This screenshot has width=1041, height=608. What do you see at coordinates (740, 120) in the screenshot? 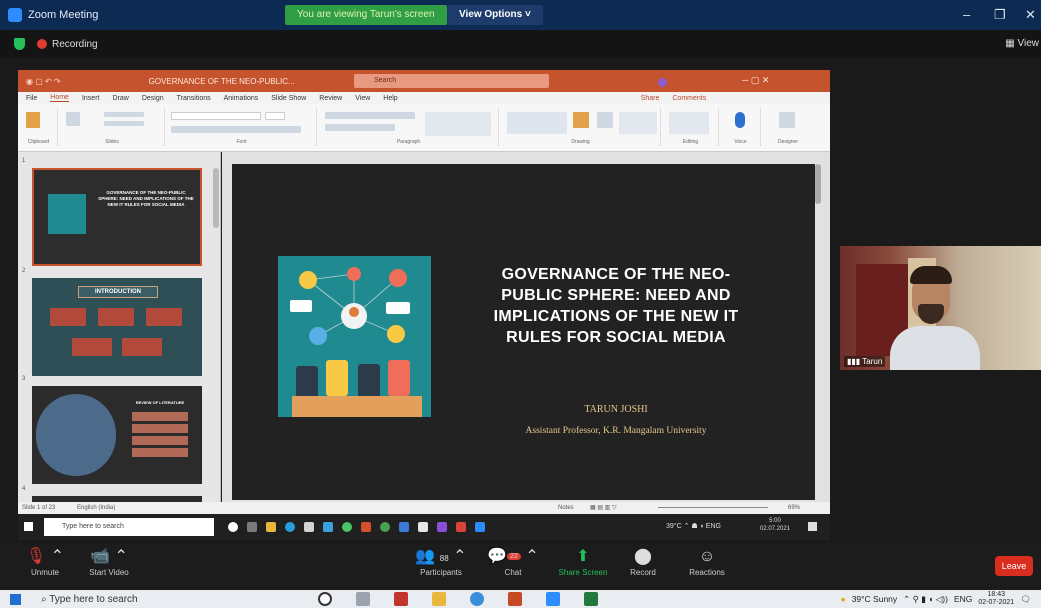
I see `dictate-icon` at bounding box center [740, 120].